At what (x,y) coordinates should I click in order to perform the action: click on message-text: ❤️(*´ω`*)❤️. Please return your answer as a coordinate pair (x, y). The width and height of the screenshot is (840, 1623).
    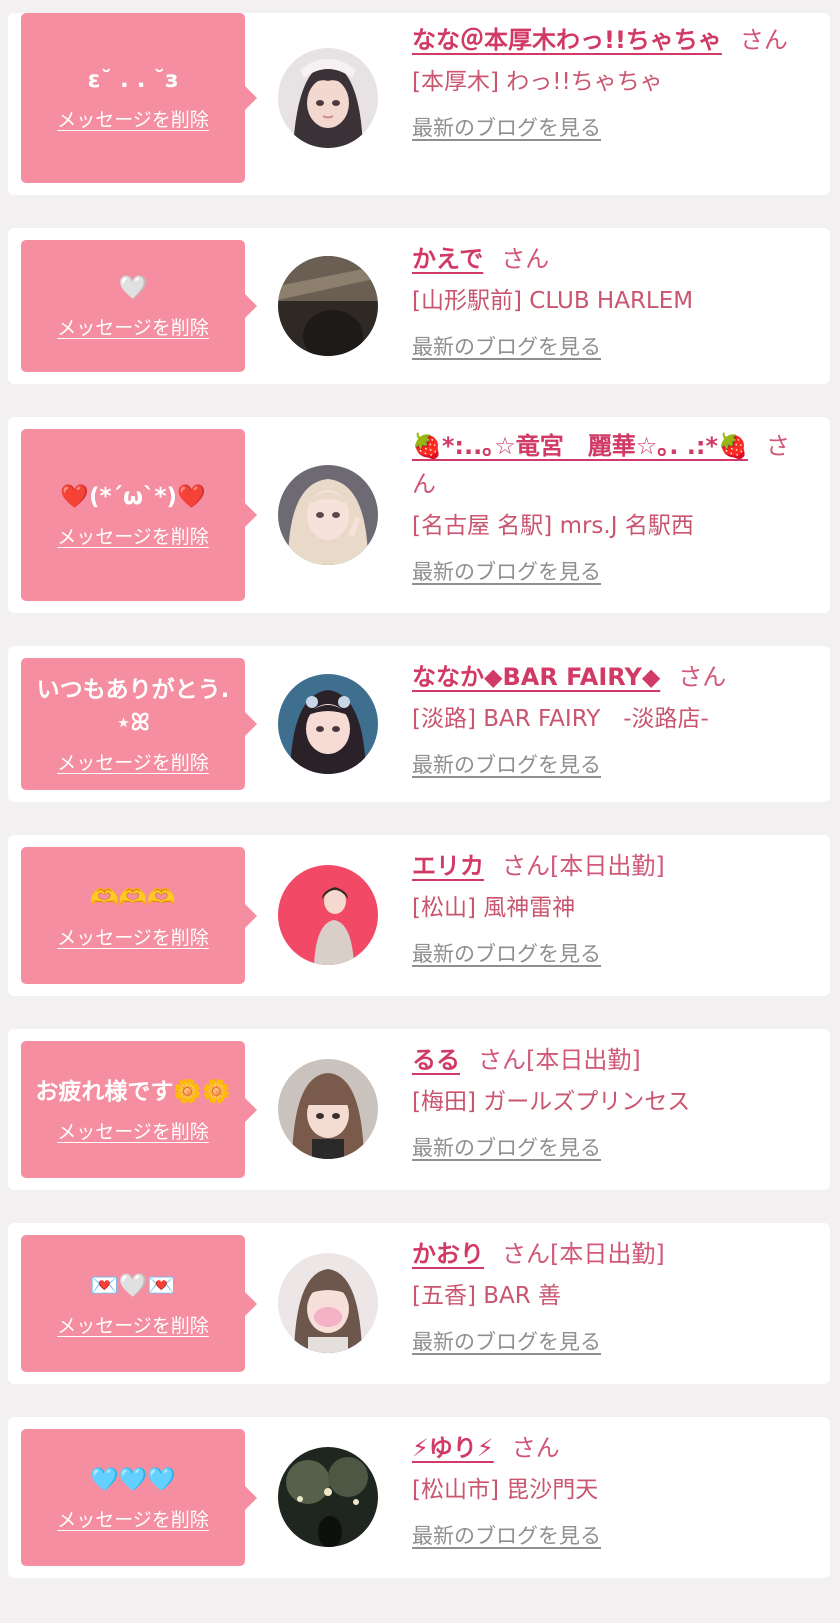
    Looking at the image, I should click on (133, 497).